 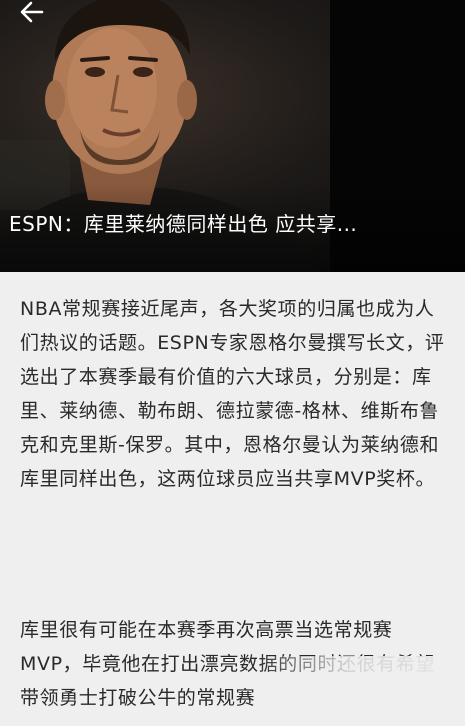 I want to click on back-arrow-icon, so click(x=32, y=12).